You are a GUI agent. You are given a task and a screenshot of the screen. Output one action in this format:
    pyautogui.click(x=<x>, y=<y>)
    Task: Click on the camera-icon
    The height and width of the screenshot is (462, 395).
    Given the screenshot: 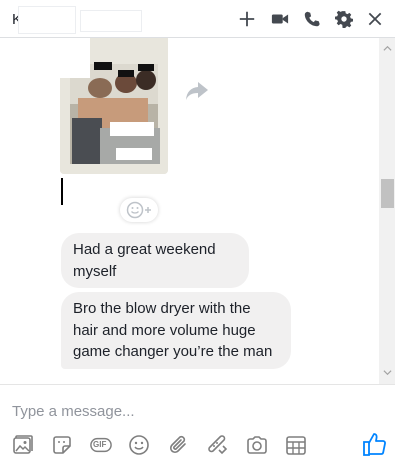 What is the action you would take?
    pyautogui.click(x=257, y=445)
    